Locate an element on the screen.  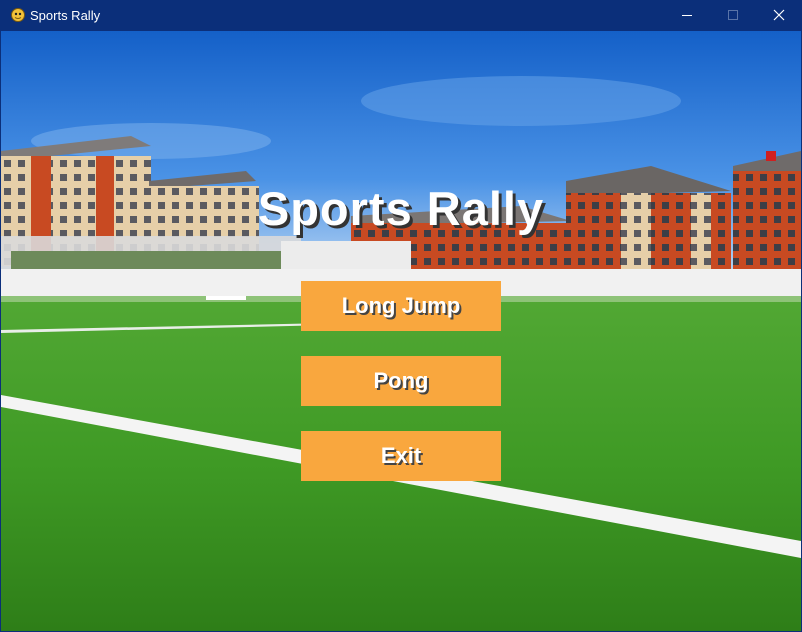
maximize-icon is located at coordinates (733, 15).